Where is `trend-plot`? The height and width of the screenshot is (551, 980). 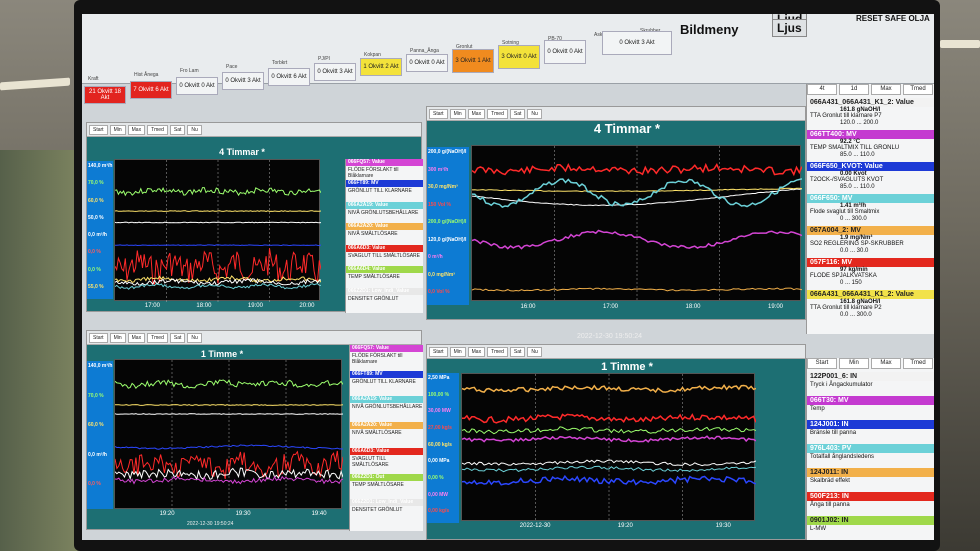 trend-plot is located at coordinates (229, 434).